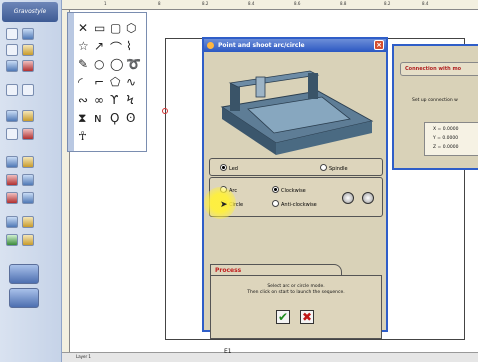 The width and height of the screenshot is (478, 362). I want to click on text-tool-icon, so click(12, 50).